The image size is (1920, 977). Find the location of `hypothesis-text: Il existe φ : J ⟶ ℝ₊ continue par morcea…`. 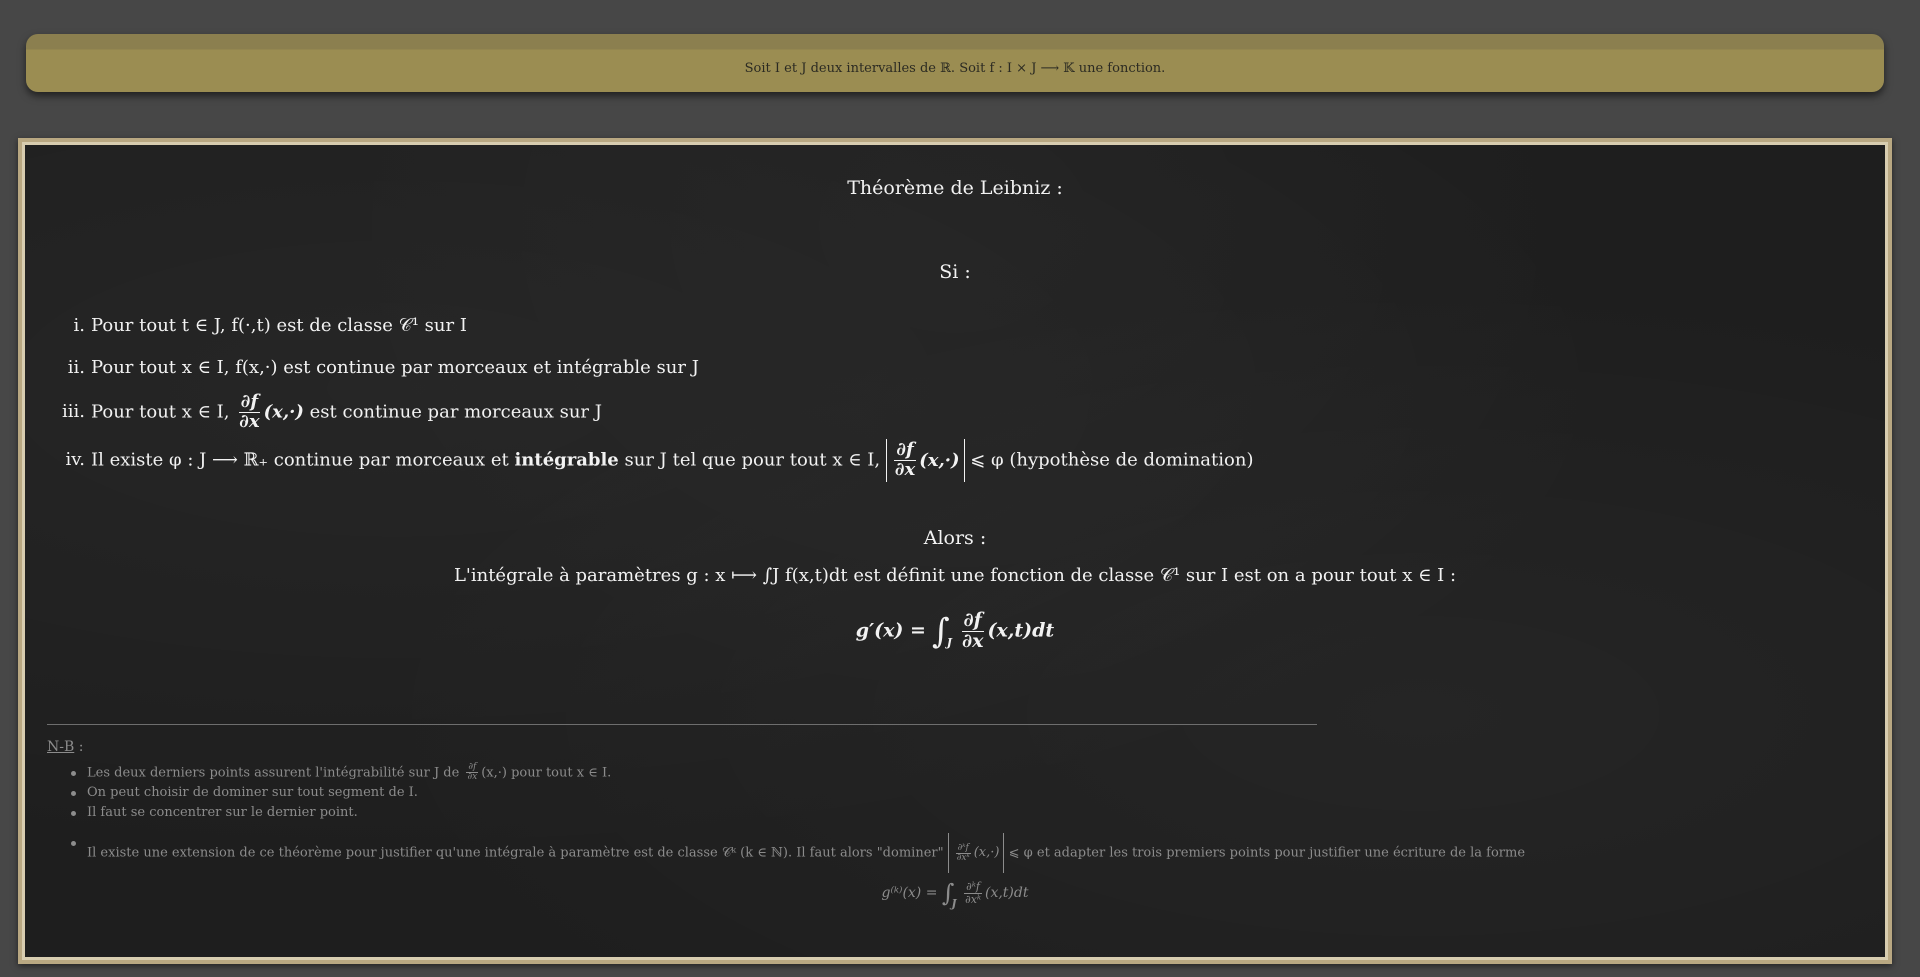

hypothesis-text: Il existe φ : J ⟶ ℝ₊ continue par morcea… is located at coordinates (300, 460).